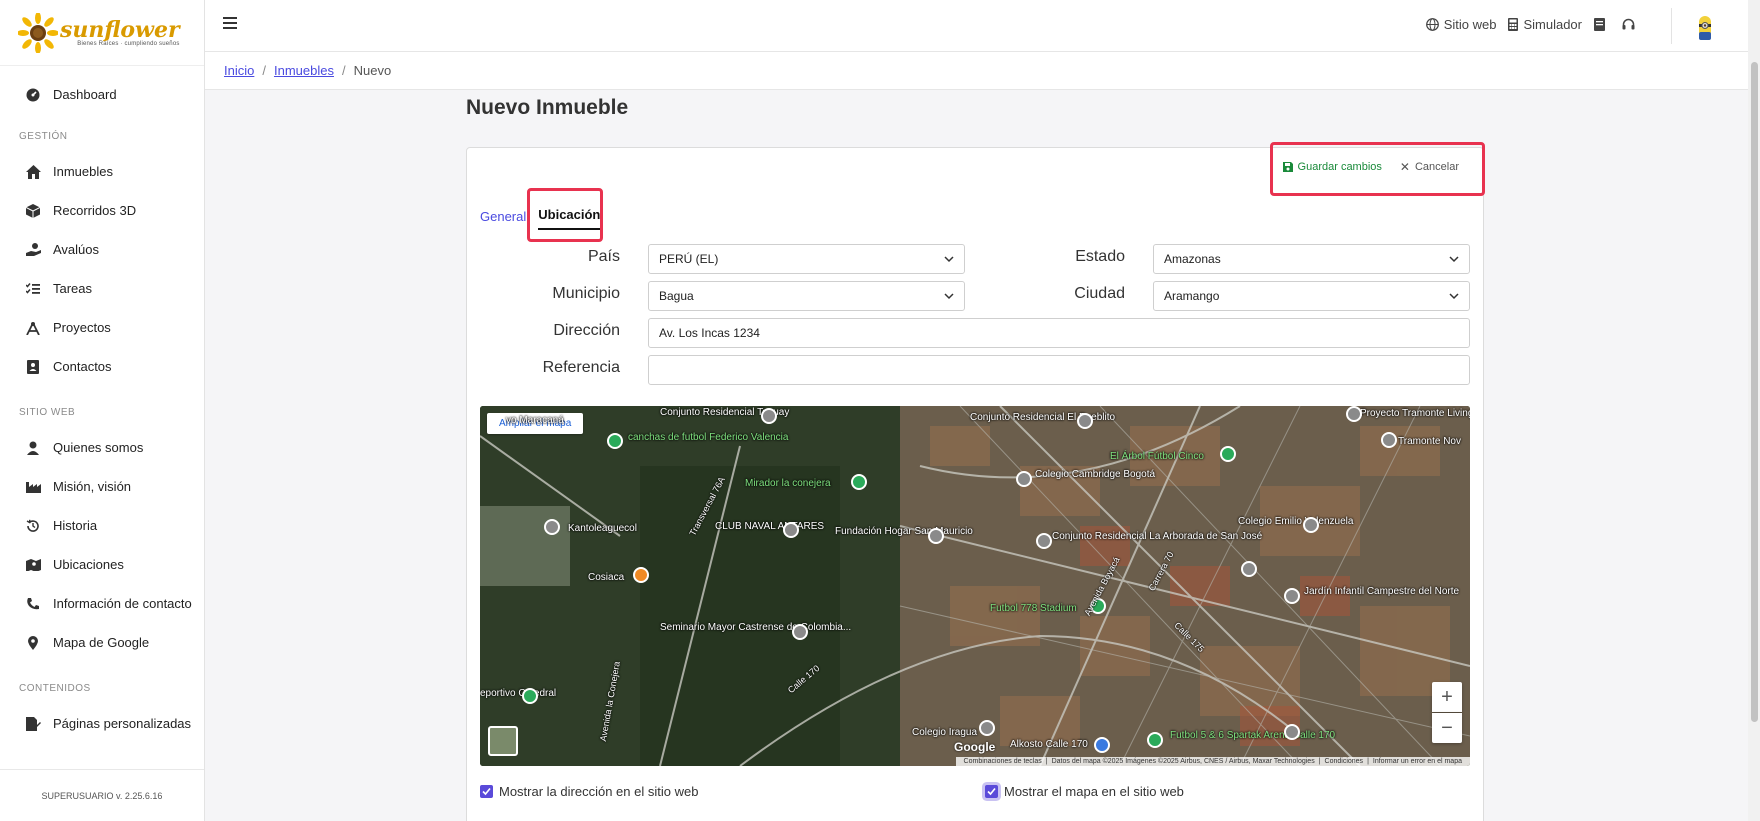 The image size is (1760, 821). Describe the element at coordinates (1311, 296) in the screenshot. I see `ciudad-select: Aramango` at that location.